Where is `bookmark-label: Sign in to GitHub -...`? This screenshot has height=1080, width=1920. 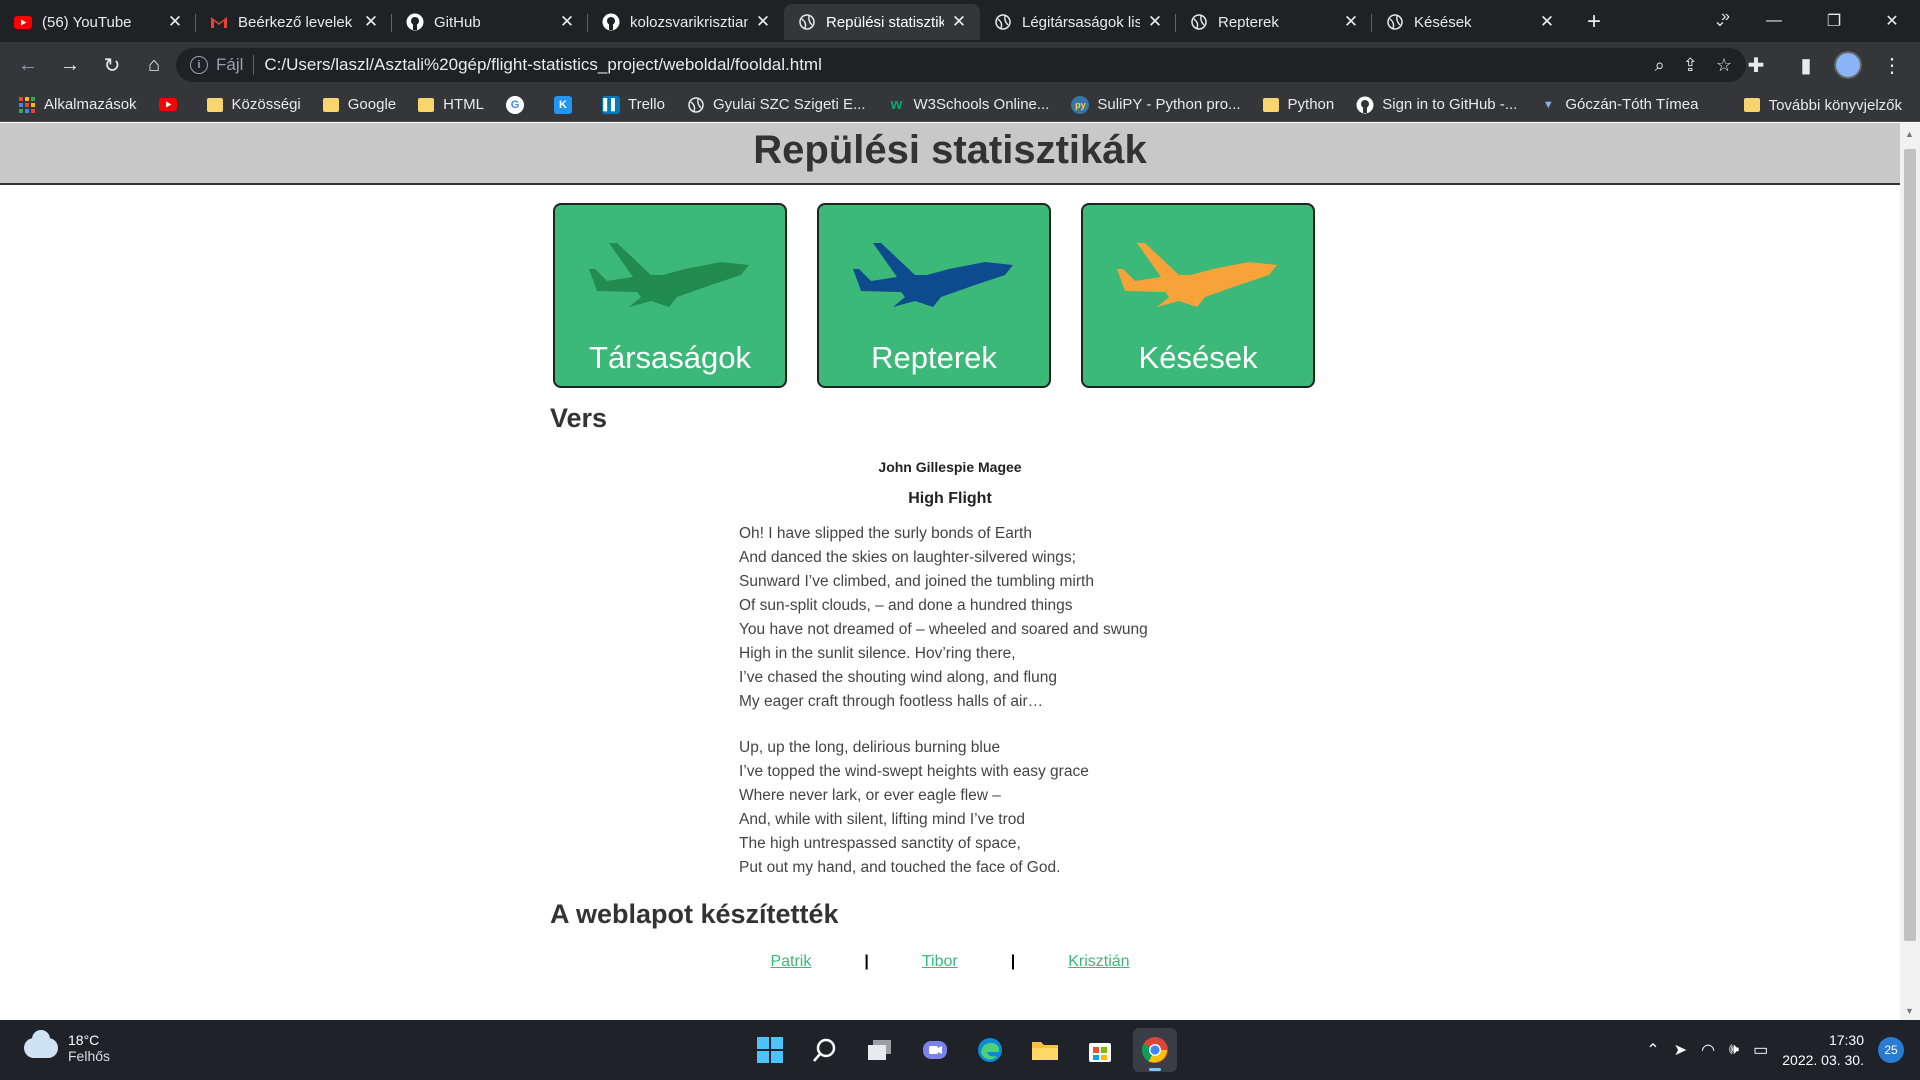
bookmark-label: Sign in to GitHub -... is located at coordinates (1450, 104).